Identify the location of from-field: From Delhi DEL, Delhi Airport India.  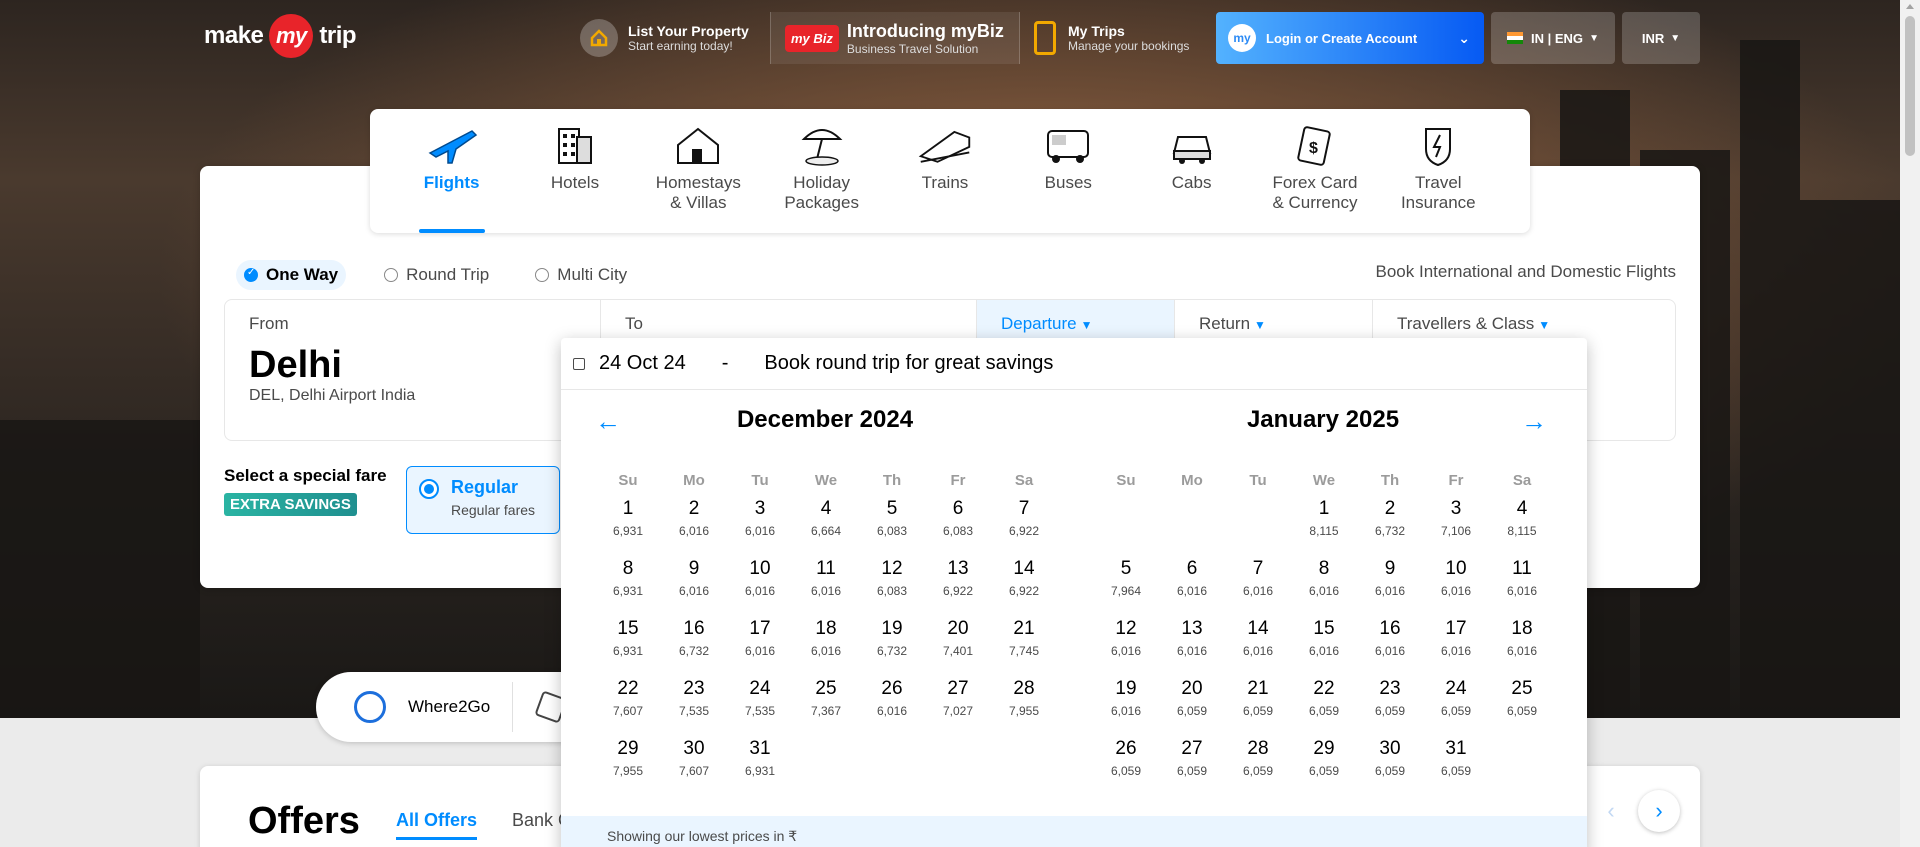
(413, 370).